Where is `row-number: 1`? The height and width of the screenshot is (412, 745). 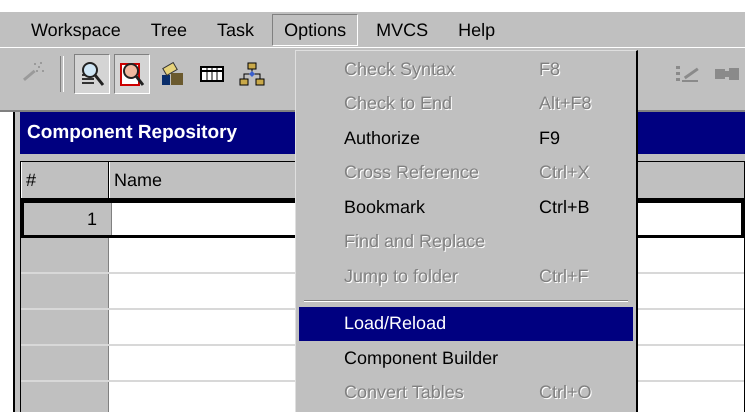 row-number: 1 is located at coordinates (91, 219).